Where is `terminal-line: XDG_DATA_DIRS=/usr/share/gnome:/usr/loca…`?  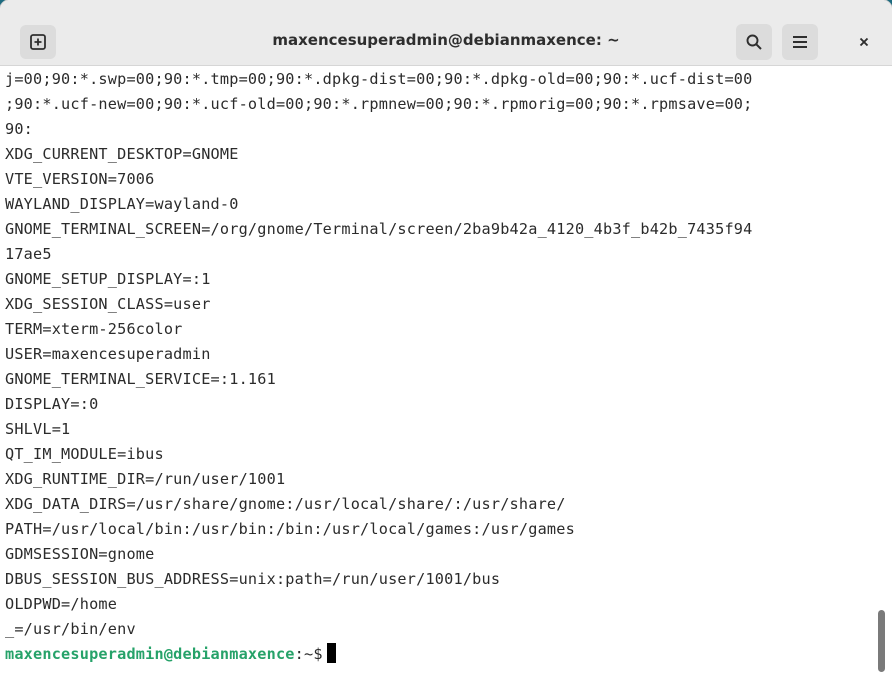 terminal-line: XDG_DATA_DIRS=/usr/share/gnome:/usr/loca… is located at coordinates (285, 504).